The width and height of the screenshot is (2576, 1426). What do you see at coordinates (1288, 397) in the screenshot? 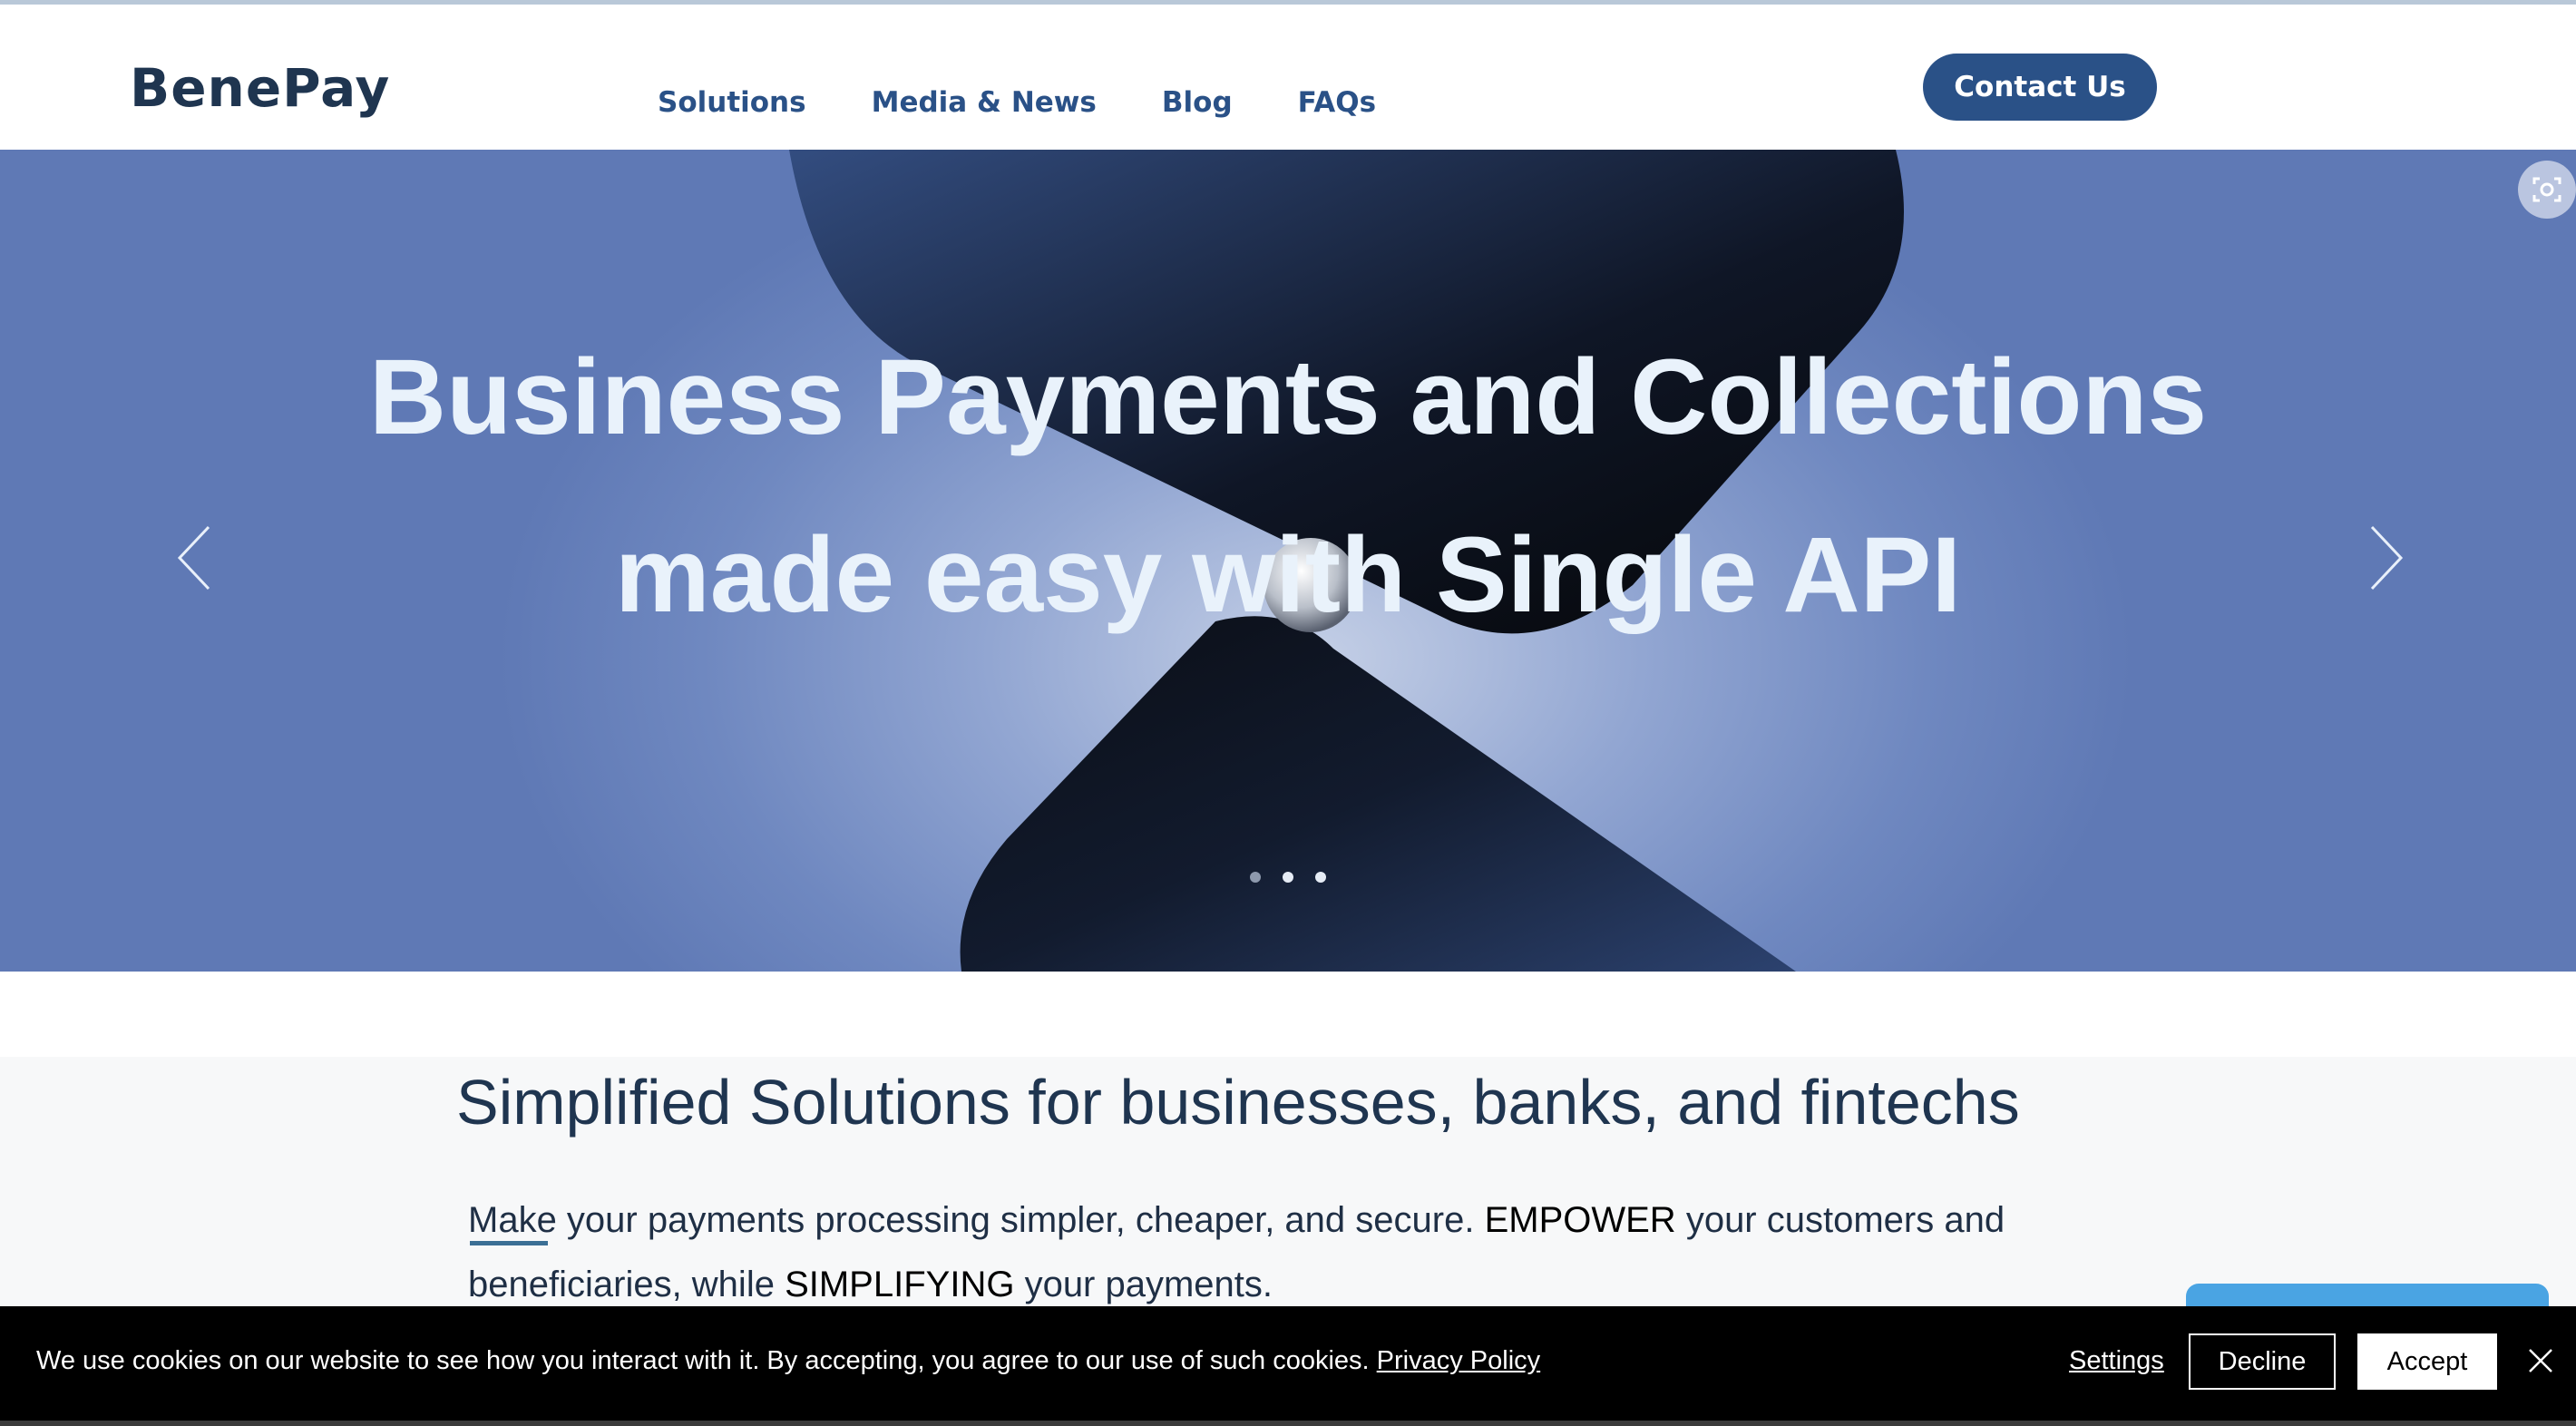
I see `hero-title-line-1: Business Payments and Collections` at bounding box center [1288, 397].